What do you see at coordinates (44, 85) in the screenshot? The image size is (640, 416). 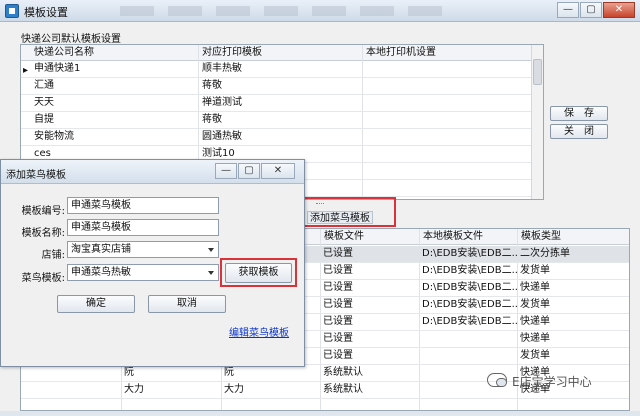 I see `cell-courier: 汇通` at bounding box center [44, 85].